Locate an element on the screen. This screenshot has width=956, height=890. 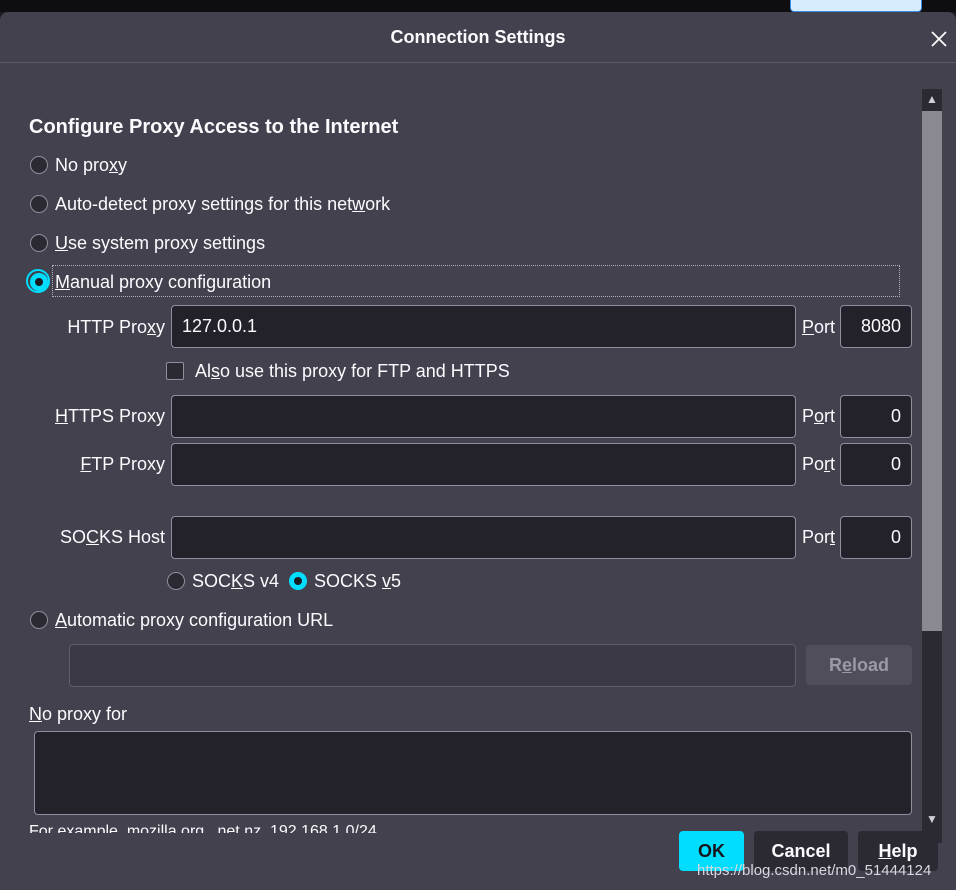
ftp-proxy-label: FTP Proxy is located at coordinates (122, 464).